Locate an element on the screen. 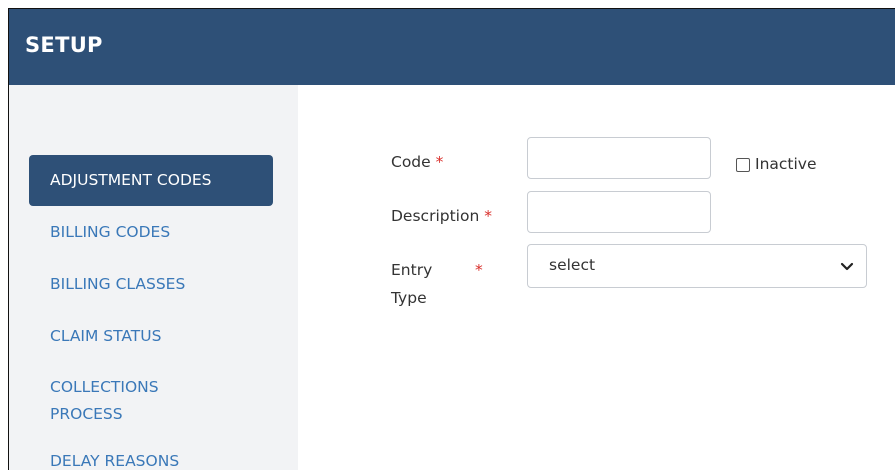 The width and height of the screenshot is (895, 470). type-label: Type is located at coordinates (409, 298).